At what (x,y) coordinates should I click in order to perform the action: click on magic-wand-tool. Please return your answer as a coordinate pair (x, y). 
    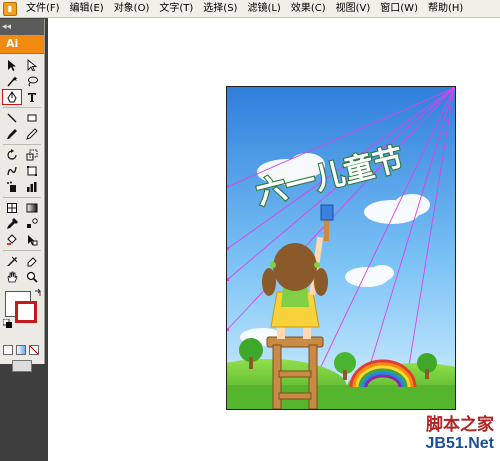
    Looking at the image, I should click on (12, 81).